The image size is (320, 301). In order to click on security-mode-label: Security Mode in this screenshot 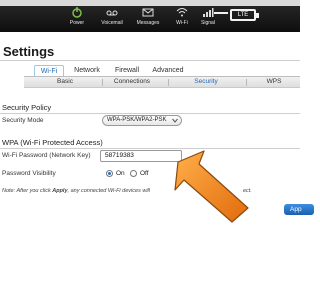, I will do `click(23, 120)`.